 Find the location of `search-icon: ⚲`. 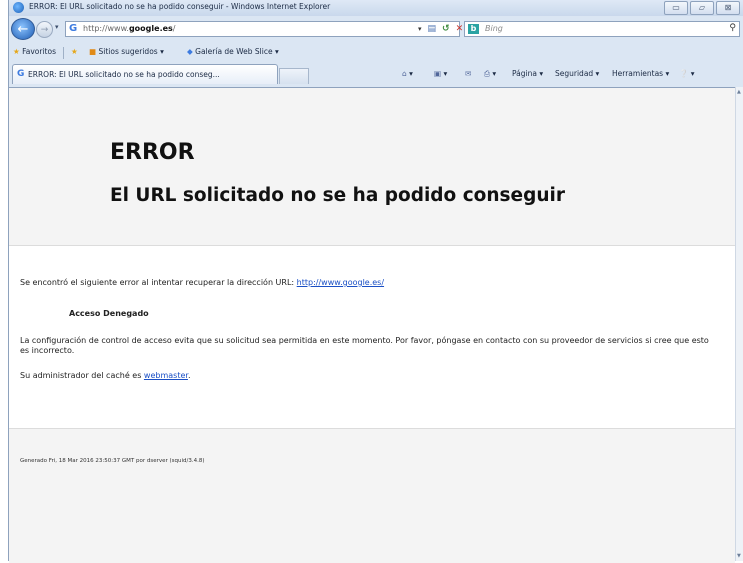

search-icon: ⚲ is located at coordinates (732, 28).